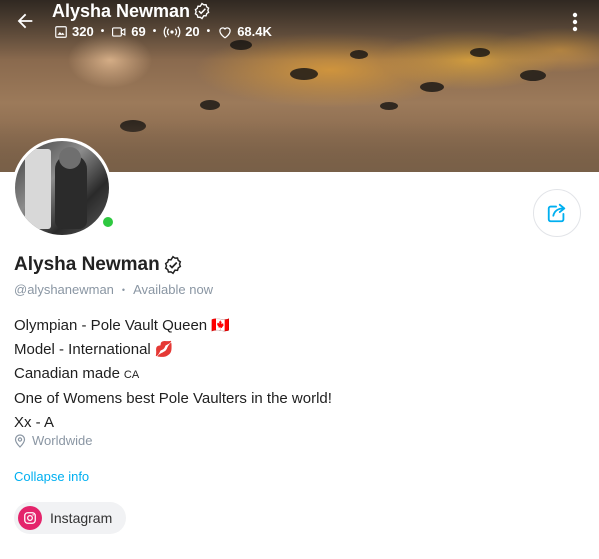 The width and height of the screenshot is (599, 559). I want to click on handle-row: @alyshanewman • Available now, so click(113, 289).